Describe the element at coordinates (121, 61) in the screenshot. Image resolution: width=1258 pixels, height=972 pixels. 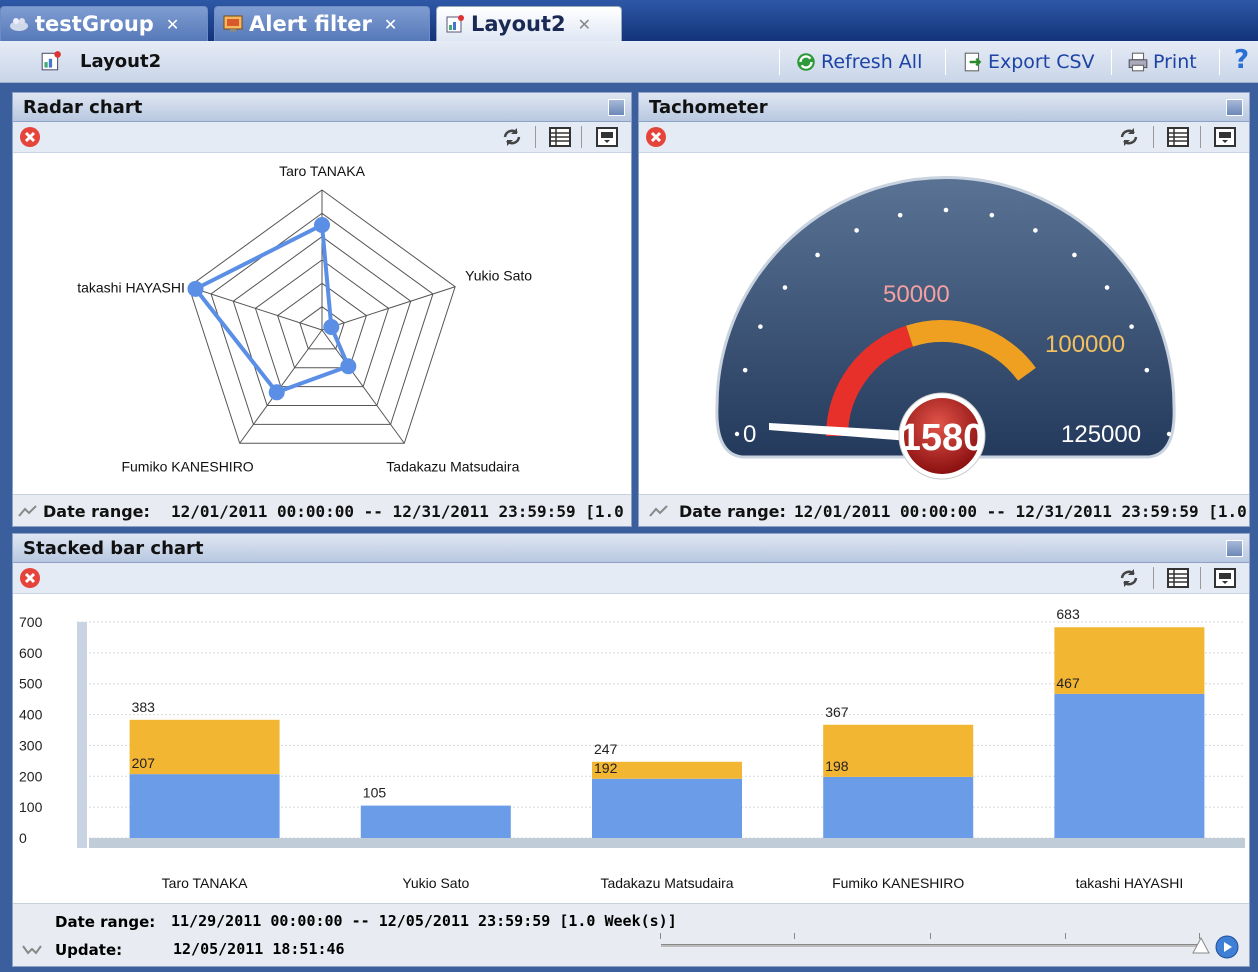
I see `page-title: Layout2` at that location.